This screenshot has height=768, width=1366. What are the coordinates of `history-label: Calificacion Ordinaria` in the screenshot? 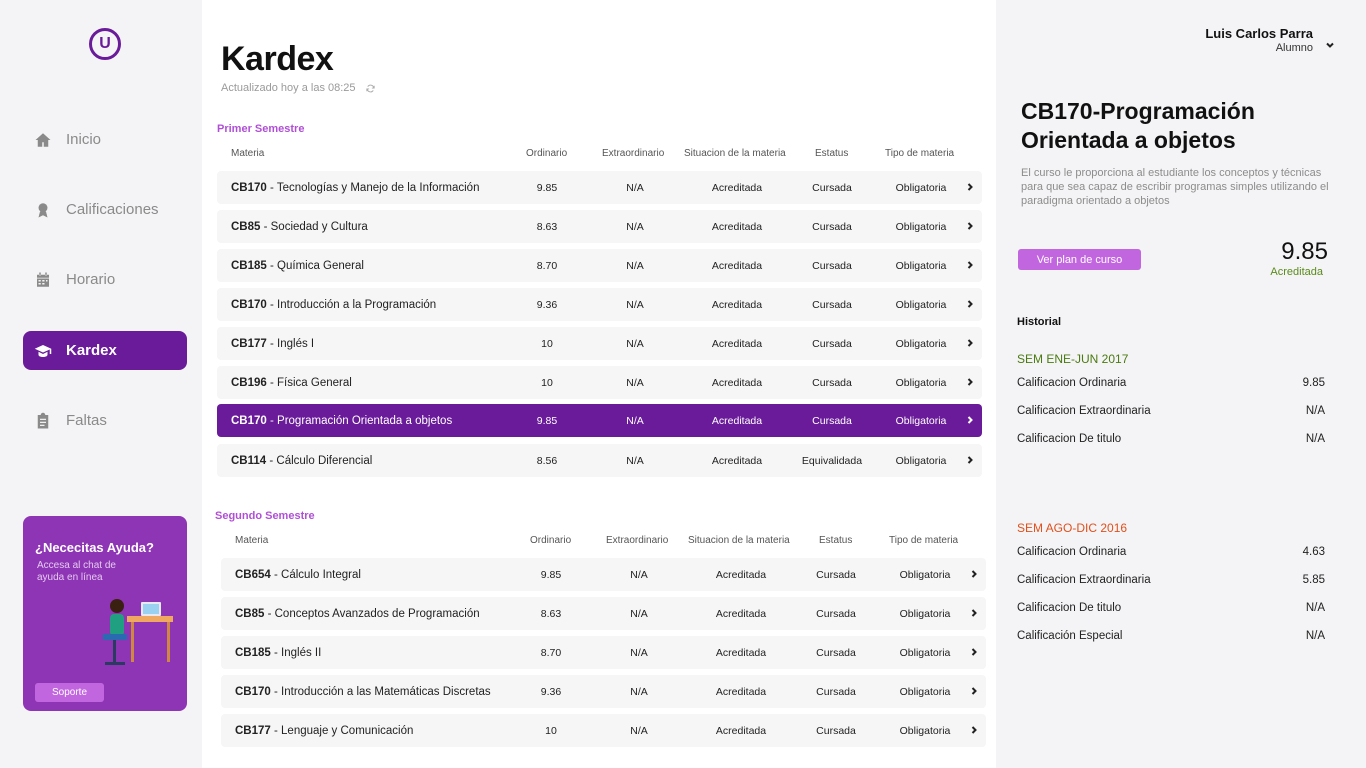 It's located at (1072, 552).